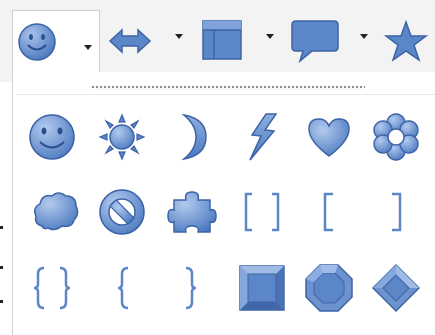 The width and height of the screenshot is (435, 335). I want to click on smiley-icon, so click(37, 42).